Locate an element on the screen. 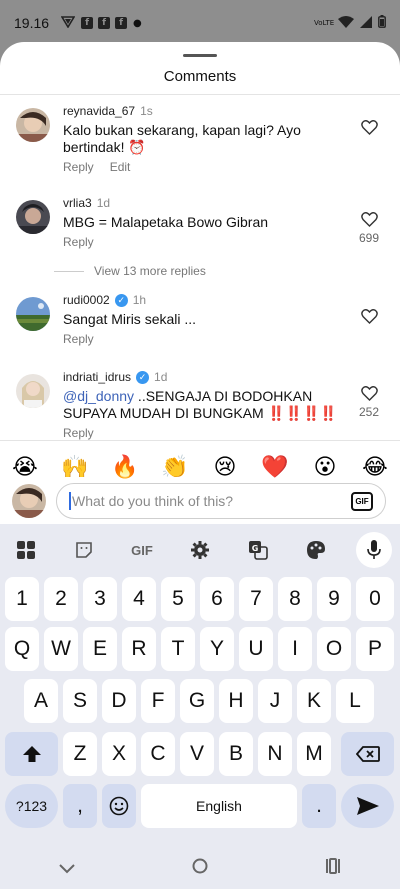  apps-grid-icon is located at coordinates (26, 550).